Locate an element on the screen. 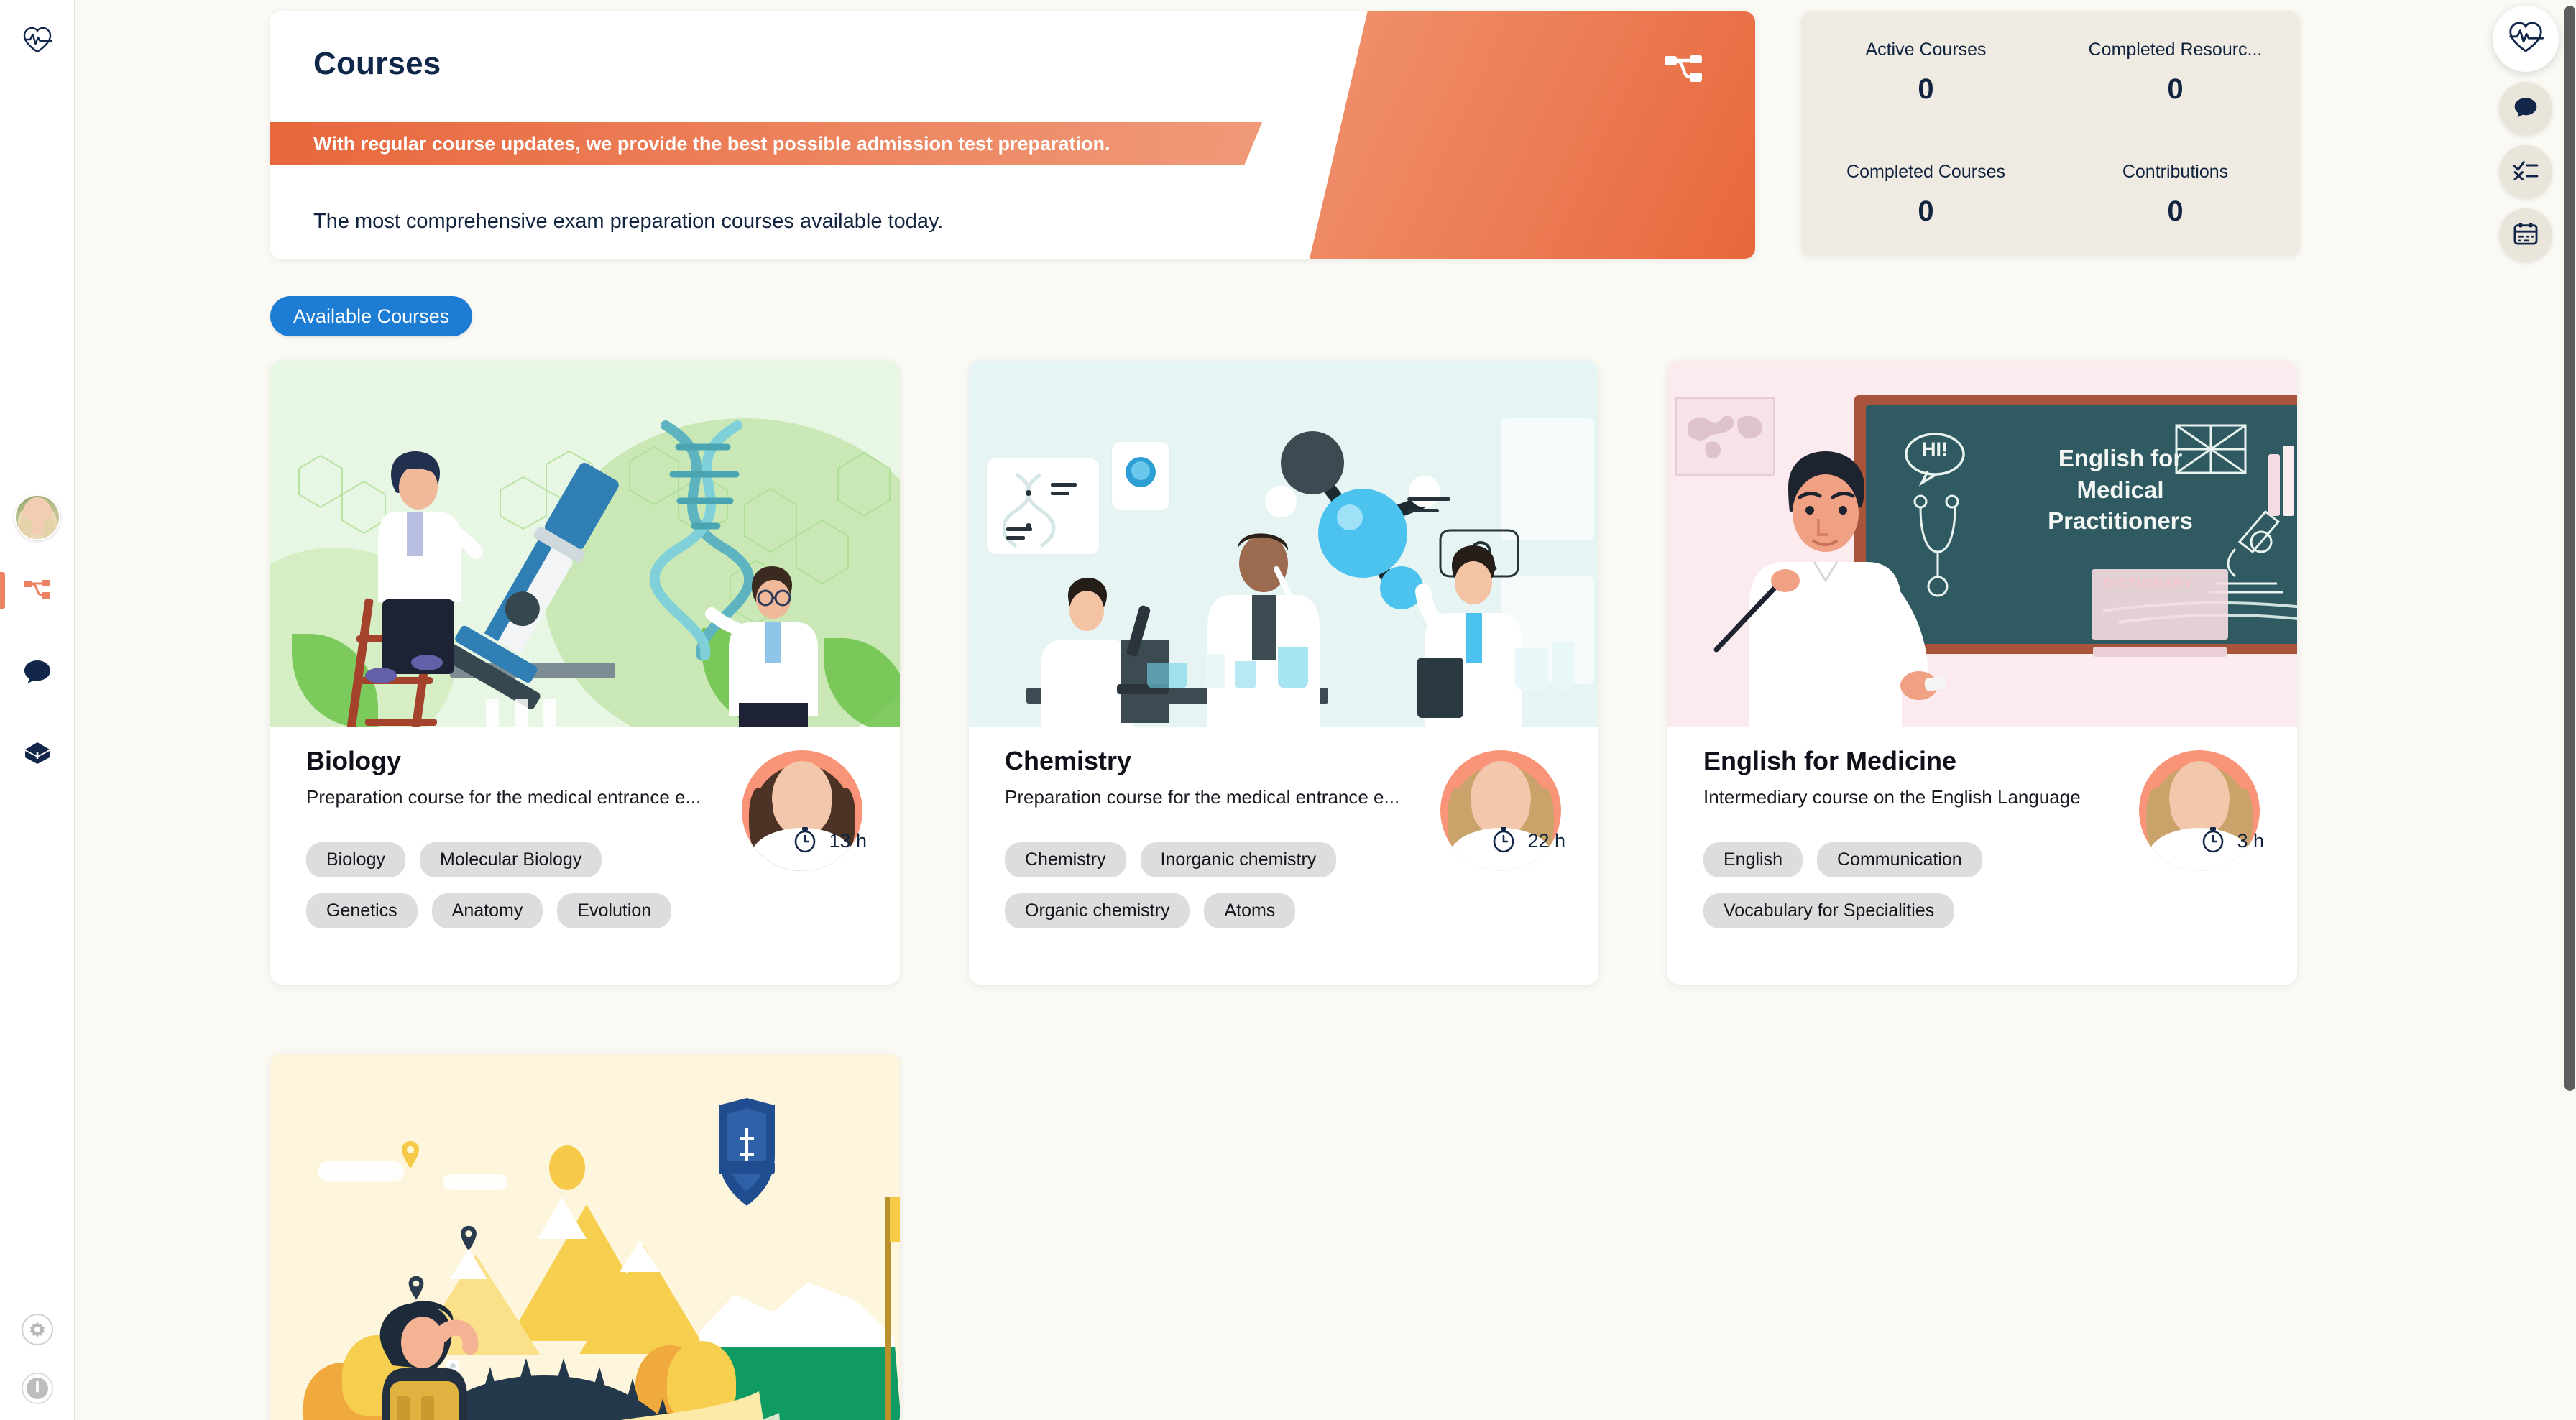 This screenshot has height=1420, width=2576. course-tag: Chemistry is located at coordinates (1065, 859).